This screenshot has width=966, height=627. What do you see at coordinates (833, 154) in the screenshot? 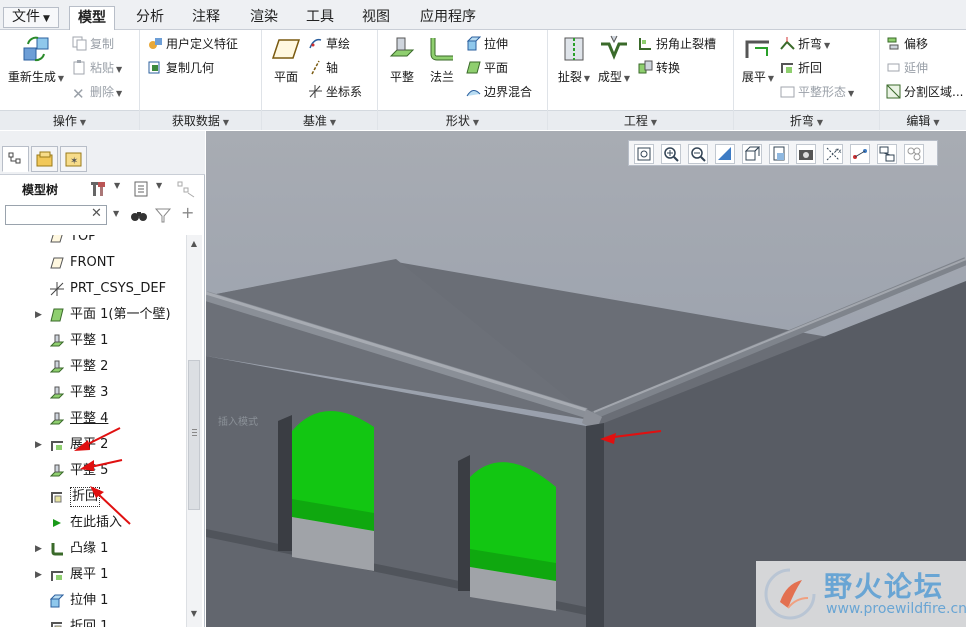
I see `datum-display-button: *x` at bounding box center [833, 154].